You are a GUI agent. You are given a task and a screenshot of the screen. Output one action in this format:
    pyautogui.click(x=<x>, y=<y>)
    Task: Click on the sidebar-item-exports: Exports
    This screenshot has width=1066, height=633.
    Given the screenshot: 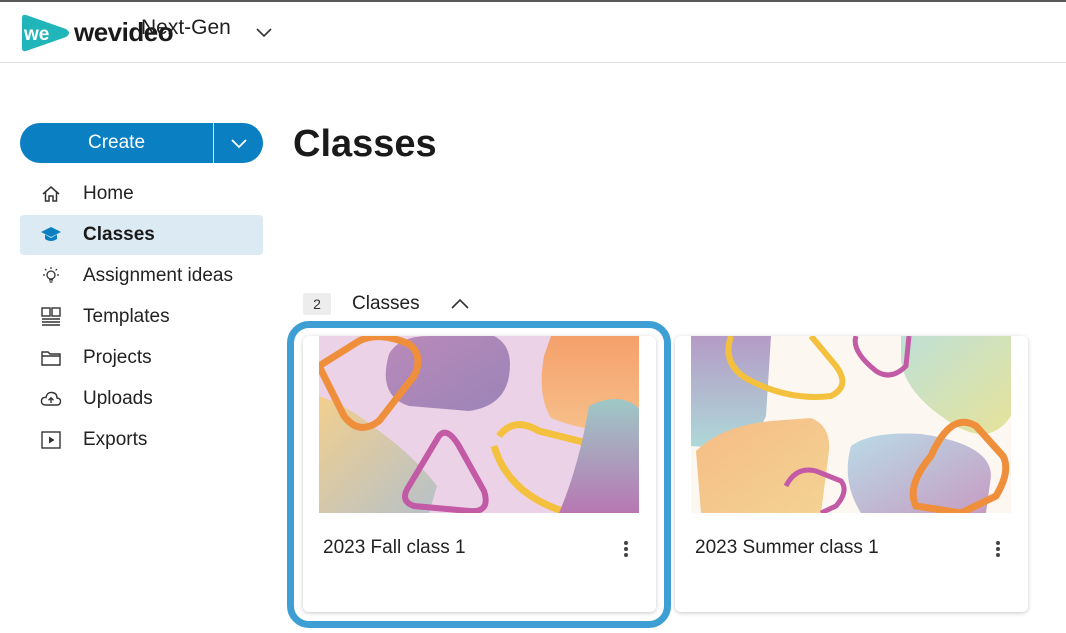 What is the action you would take?
    pyautogui.click(x=141, y=440)
    